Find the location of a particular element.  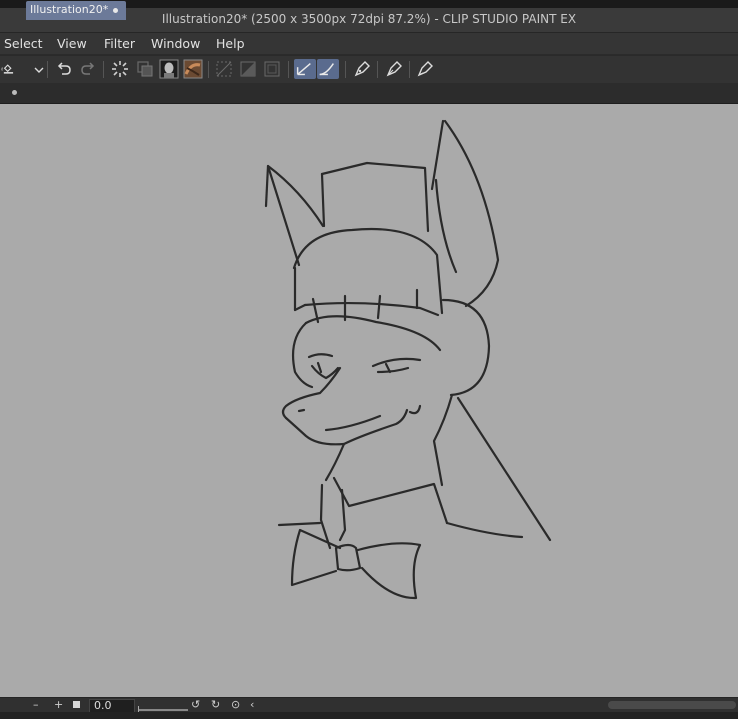

snap-special-ruler-icon is located at coordinates (328, 69).